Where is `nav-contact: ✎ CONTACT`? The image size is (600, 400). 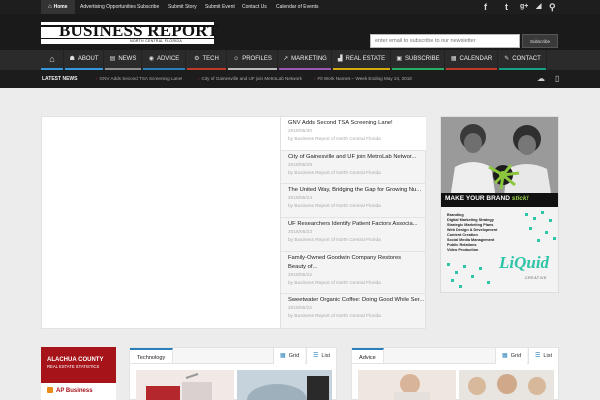
nav-contact: ✎ CONTACT is located at coordinates (523, 60).